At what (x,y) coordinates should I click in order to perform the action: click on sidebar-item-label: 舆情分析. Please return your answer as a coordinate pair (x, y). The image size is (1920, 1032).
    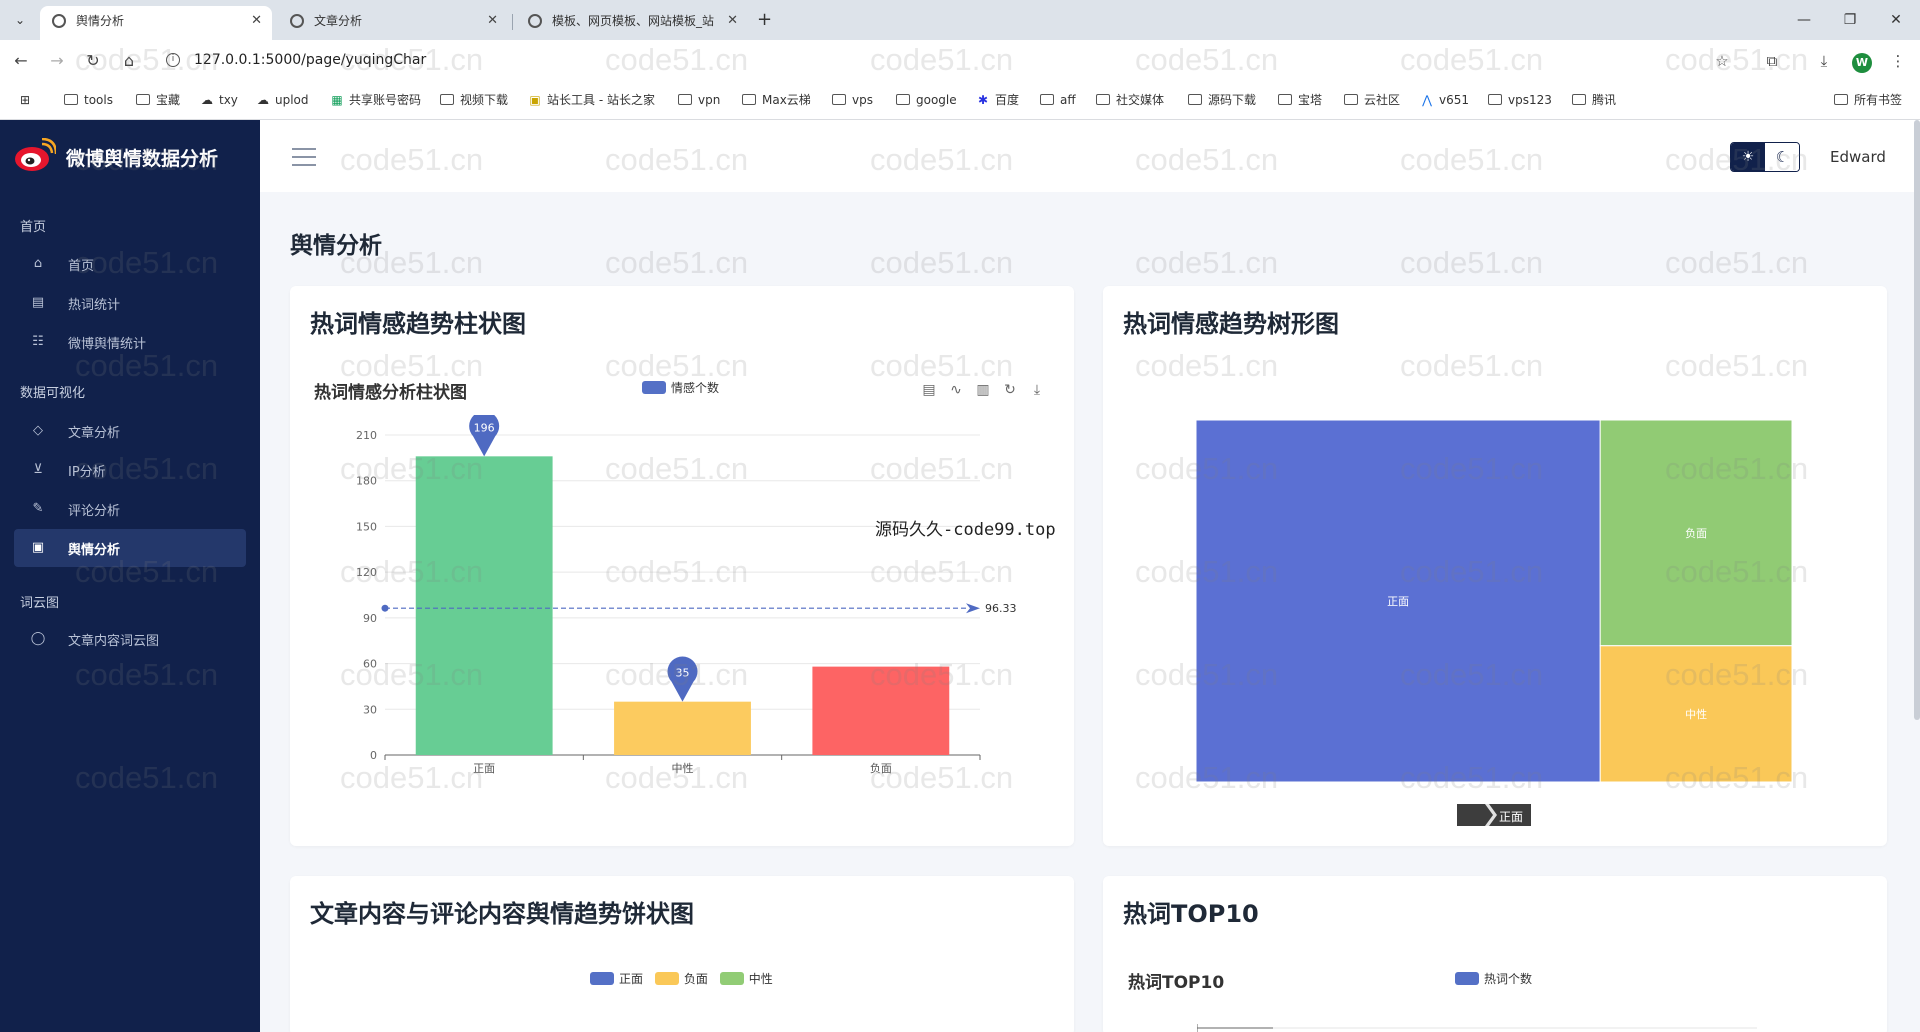
    Looking at the image, I should click on (94, 550).